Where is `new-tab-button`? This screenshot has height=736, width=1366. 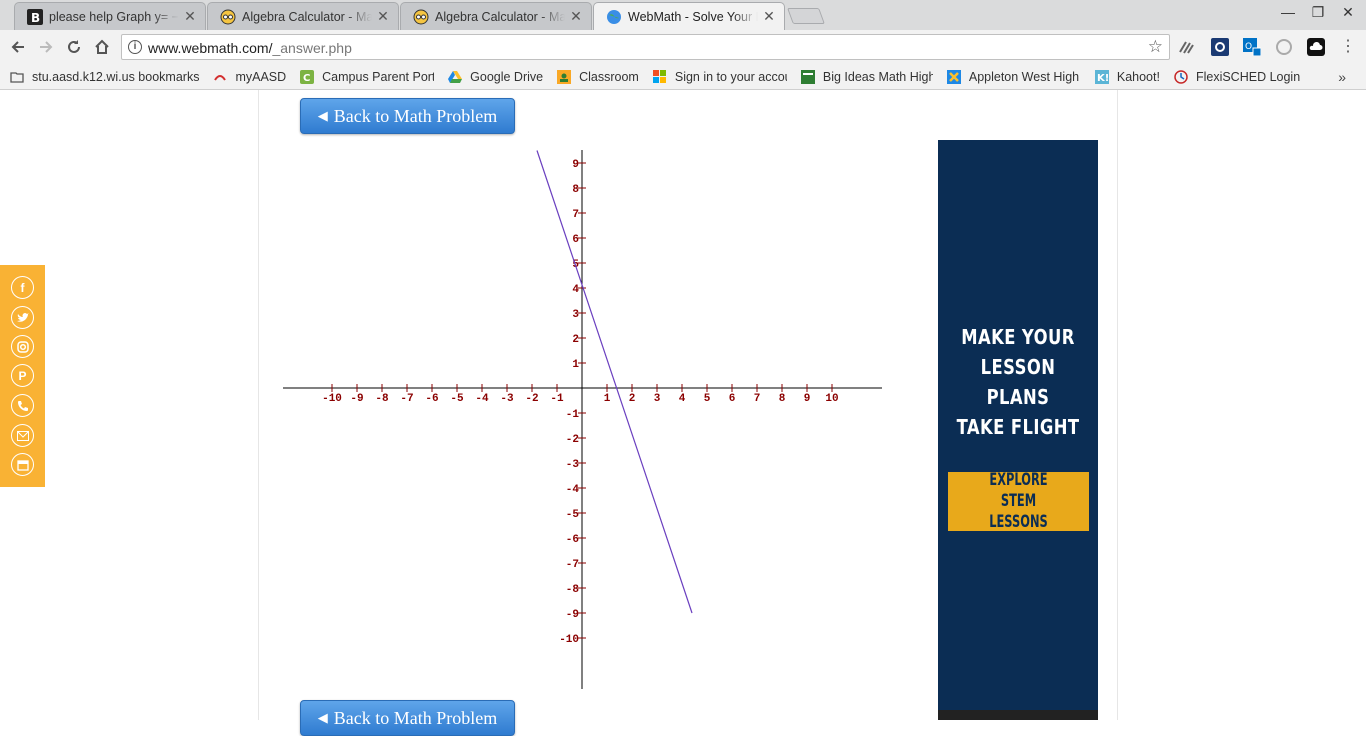 new-tab-button is located at coordinates (806, 16).